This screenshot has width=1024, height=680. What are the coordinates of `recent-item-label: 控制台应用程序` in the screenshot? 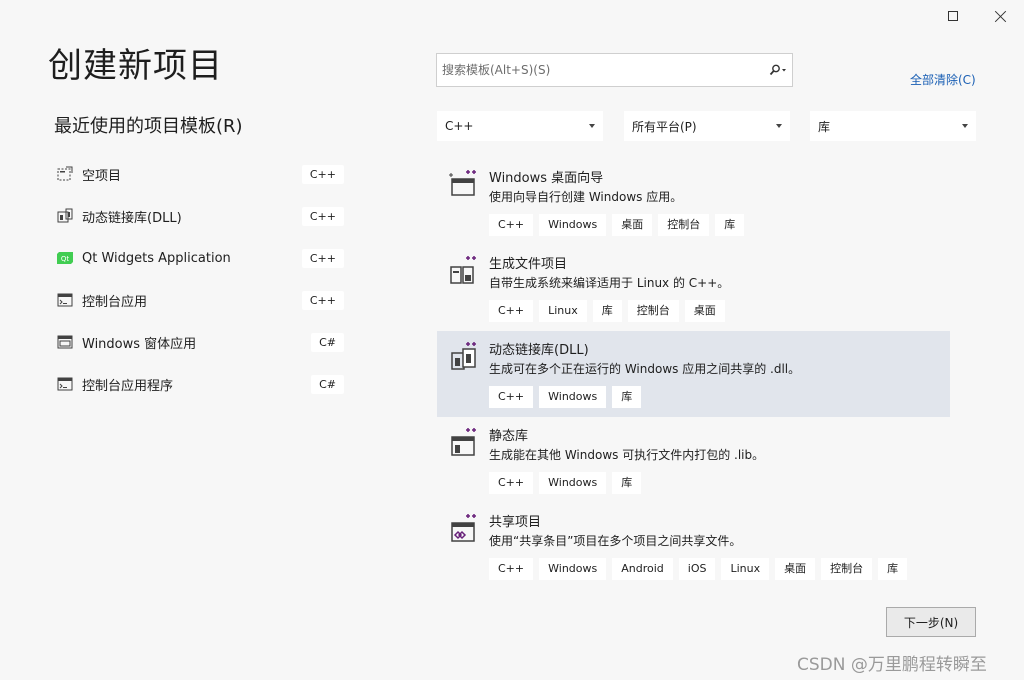 It's located at (128, 386).